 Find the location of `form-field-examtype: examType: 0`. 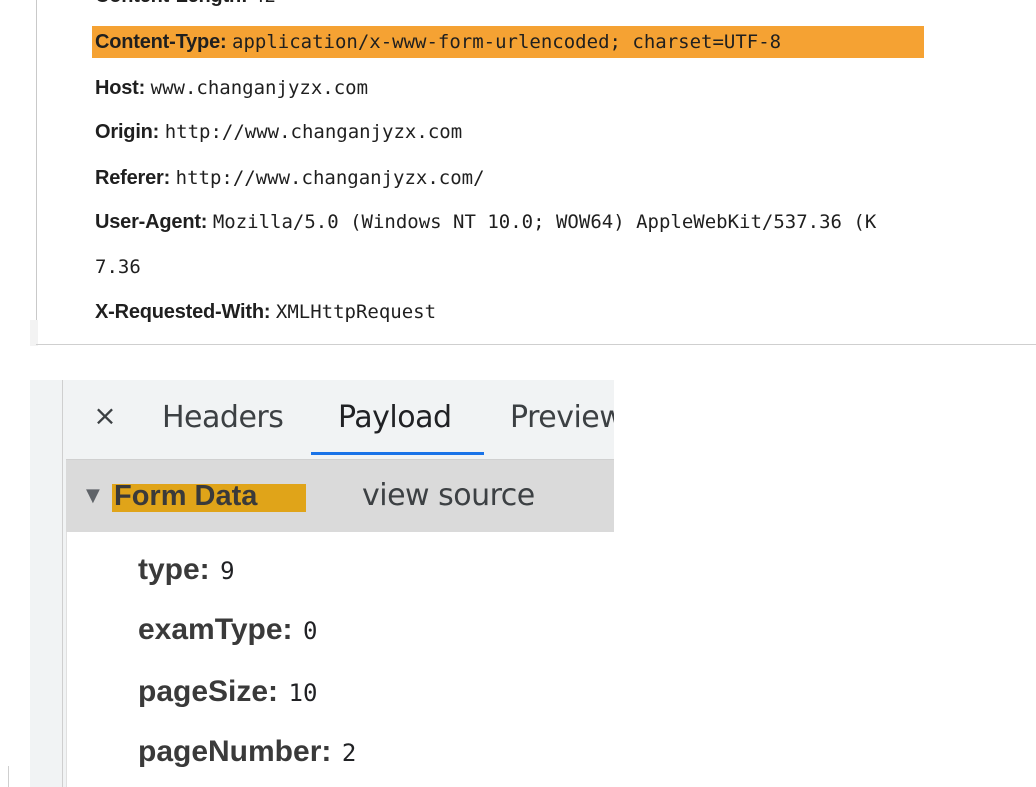

form-field-examtype: examType: 0 is located at coordinates (227, 630).